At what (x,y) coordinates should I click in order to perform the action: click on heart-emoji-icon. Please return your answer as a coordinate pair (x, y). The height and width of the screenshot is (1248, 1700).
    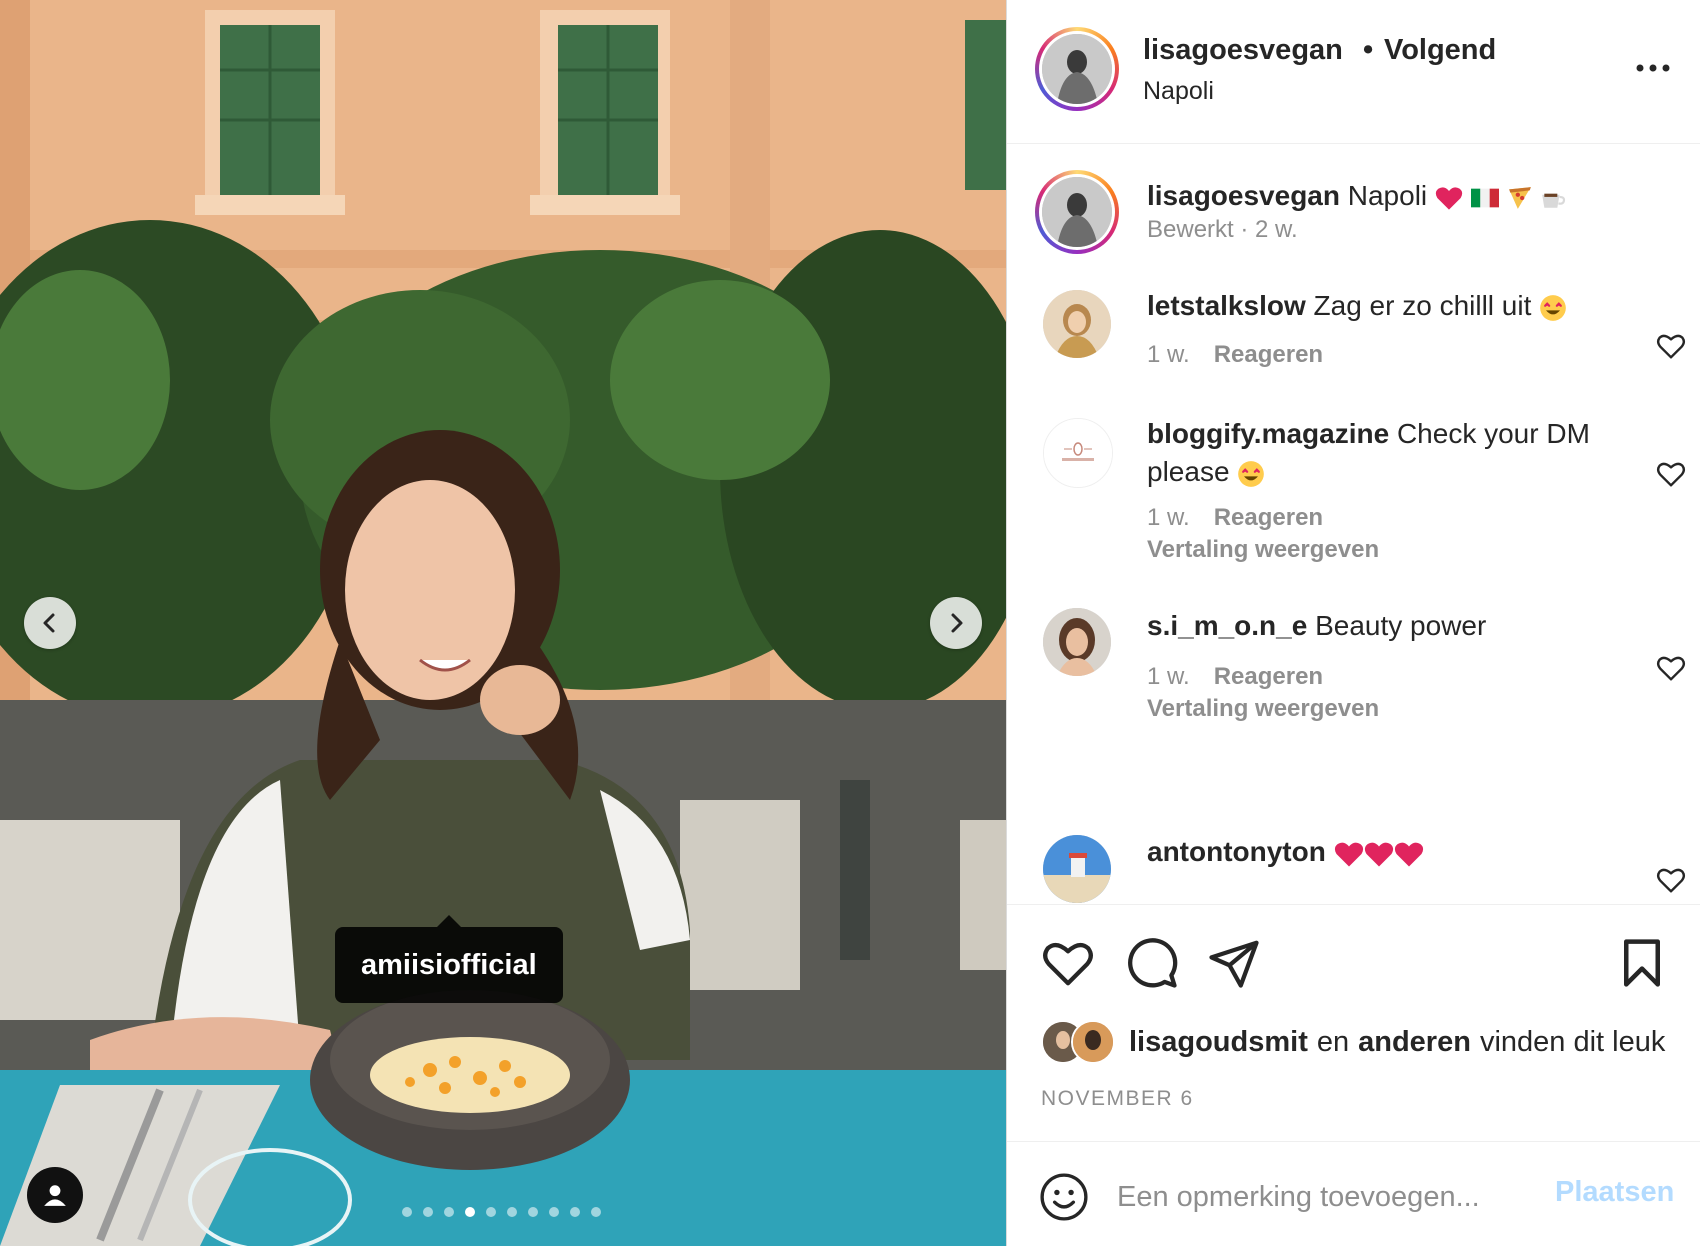
    Looking at the image, I should click on (1449, 198).